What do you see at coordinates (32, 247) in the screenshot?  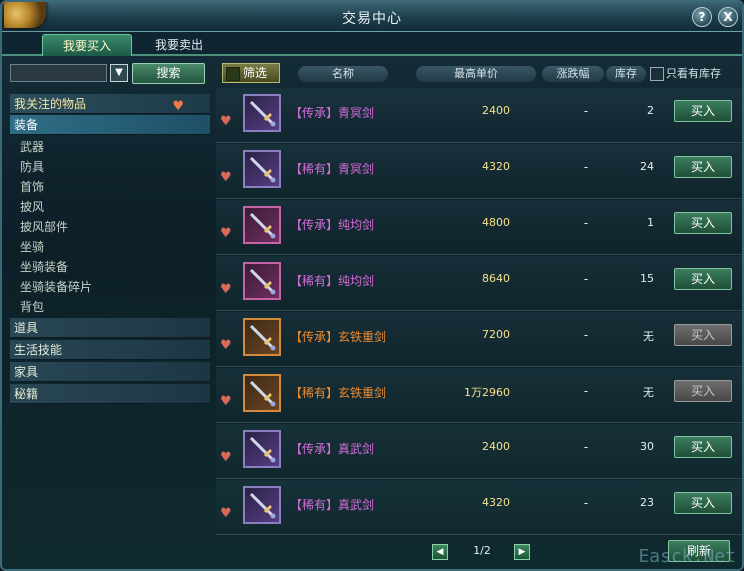 I see `sidebar-subitem-mount: 坐骑` at bounding box center [32, 247].